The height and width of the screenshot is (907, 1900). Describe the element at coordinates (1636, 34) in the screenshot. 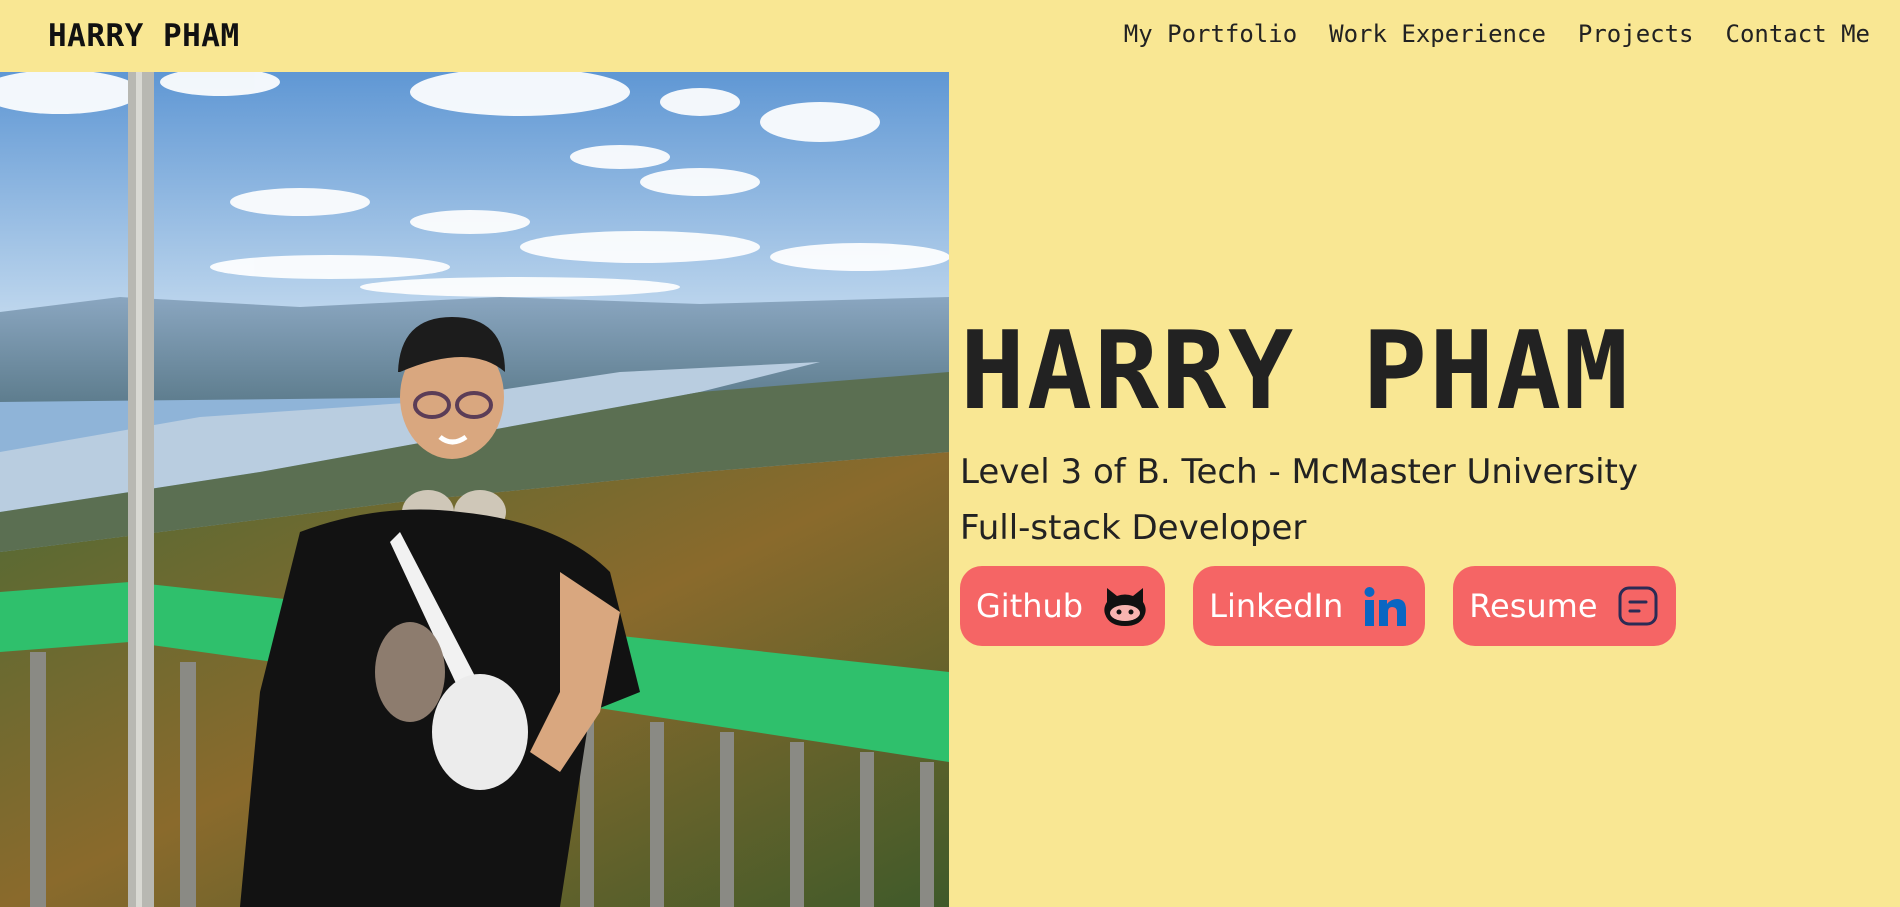

I see `nav-link-projects: Projects` at that location.